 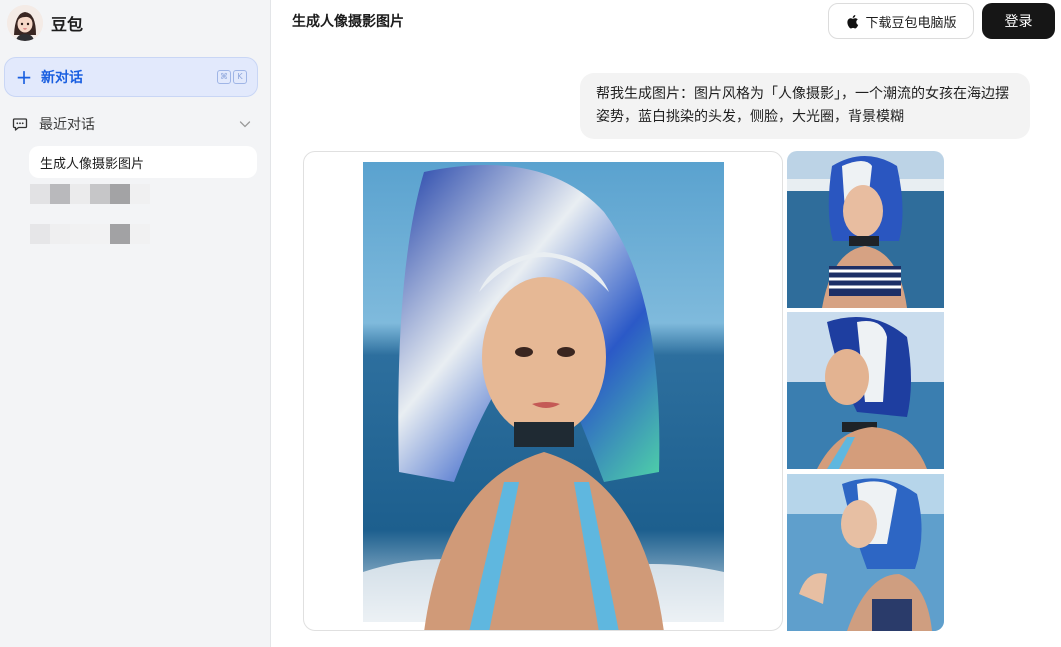 I want to click on shortcut-hint: ⌘ K, so click(x=232, y=77).